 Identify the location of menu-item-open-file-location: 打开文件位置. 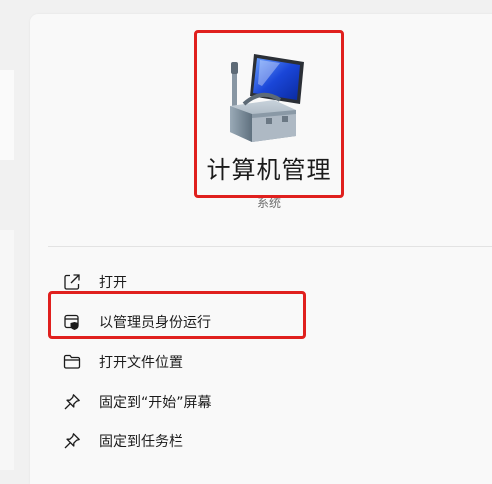
(270, 362).